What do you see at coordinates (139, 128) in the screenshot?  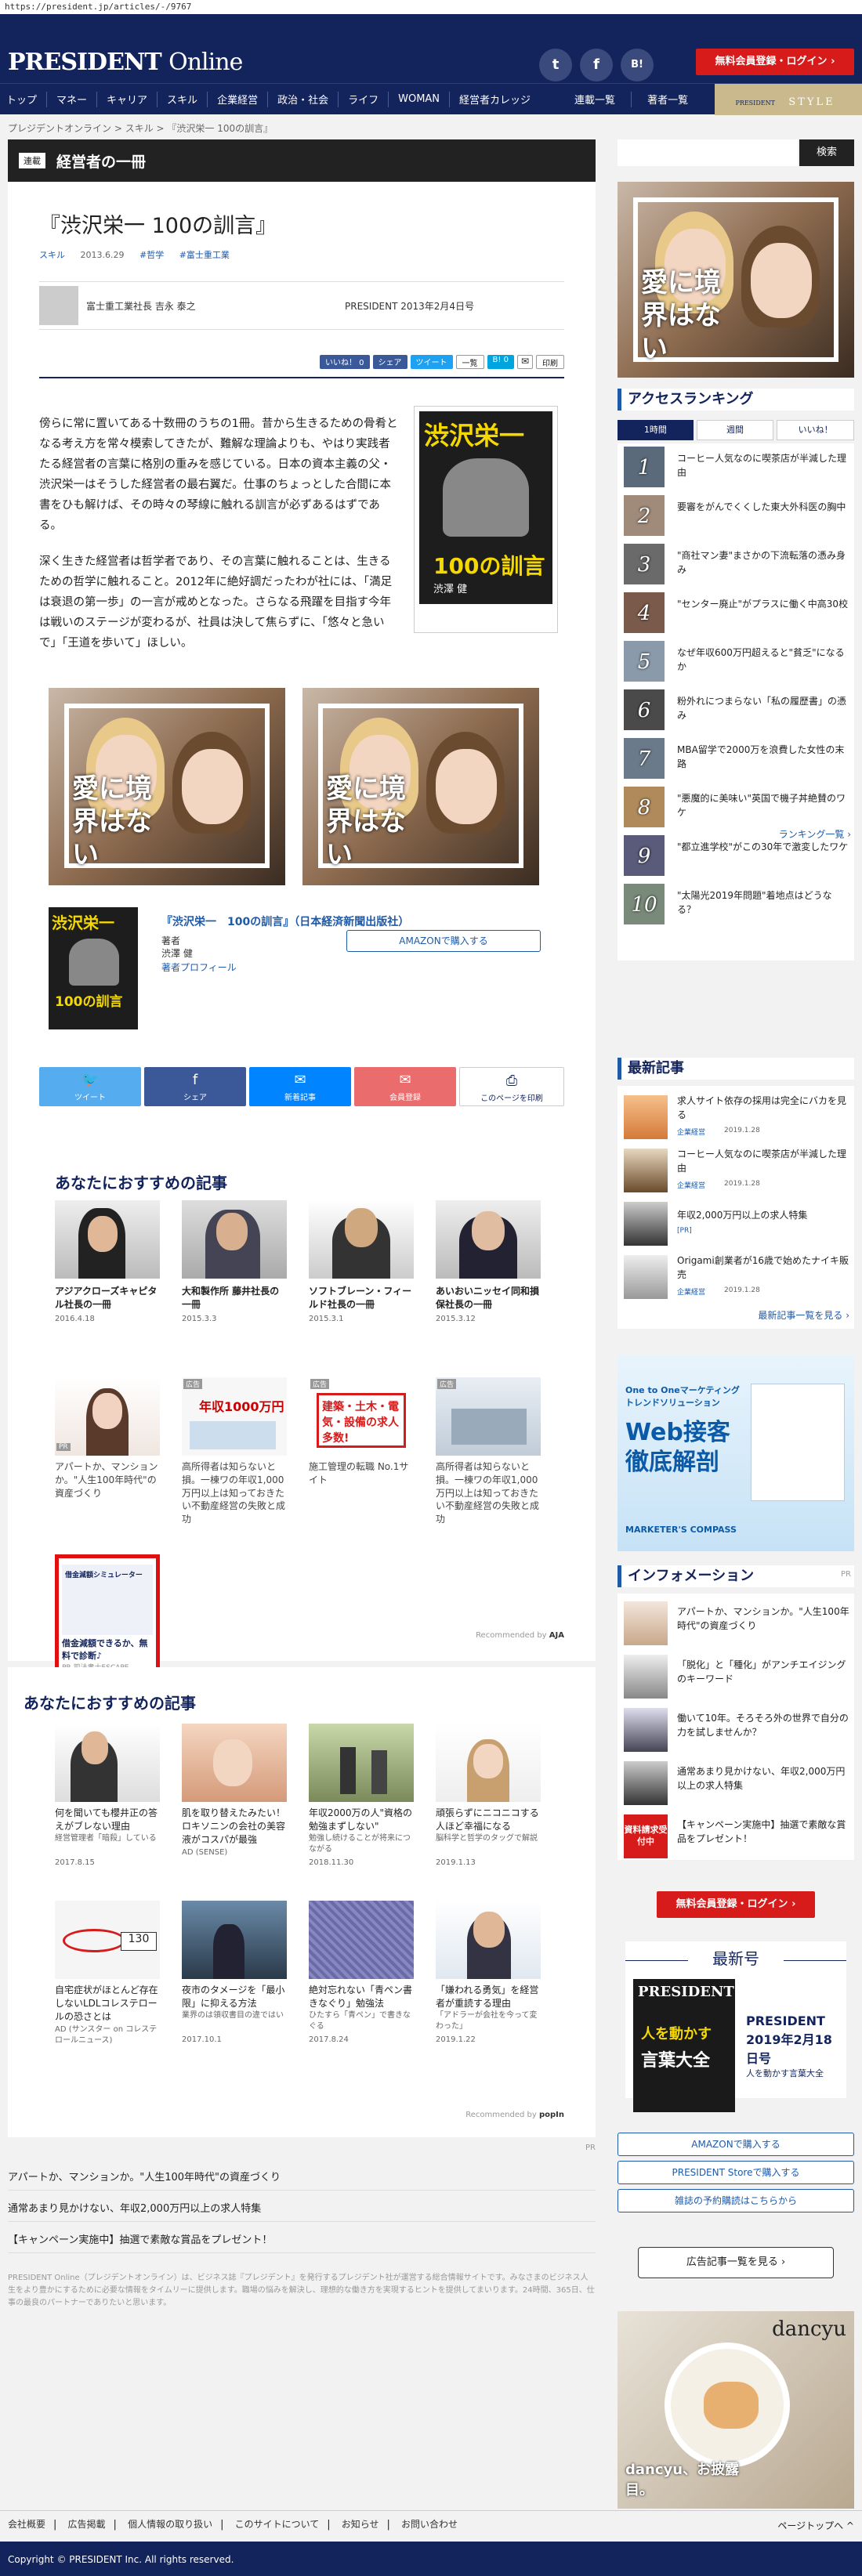 I see `breadcrumb-skill: スキル` at bounding box center [139, 128].